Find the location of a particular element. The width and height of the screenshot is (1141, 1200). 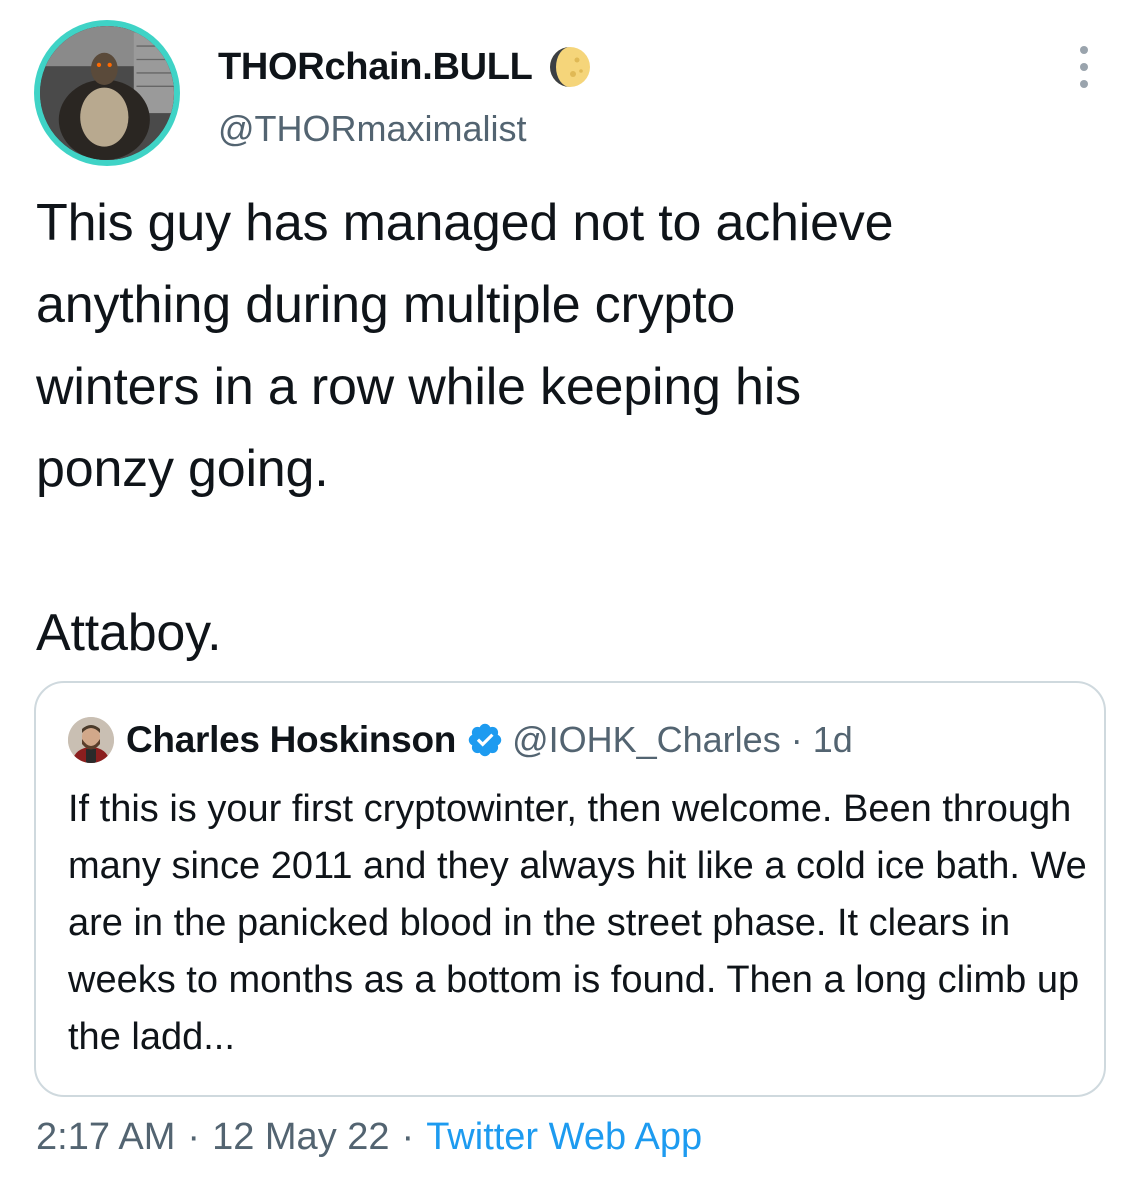

author-name-row: THORchain.BULL is located at coordinates (405, 67).